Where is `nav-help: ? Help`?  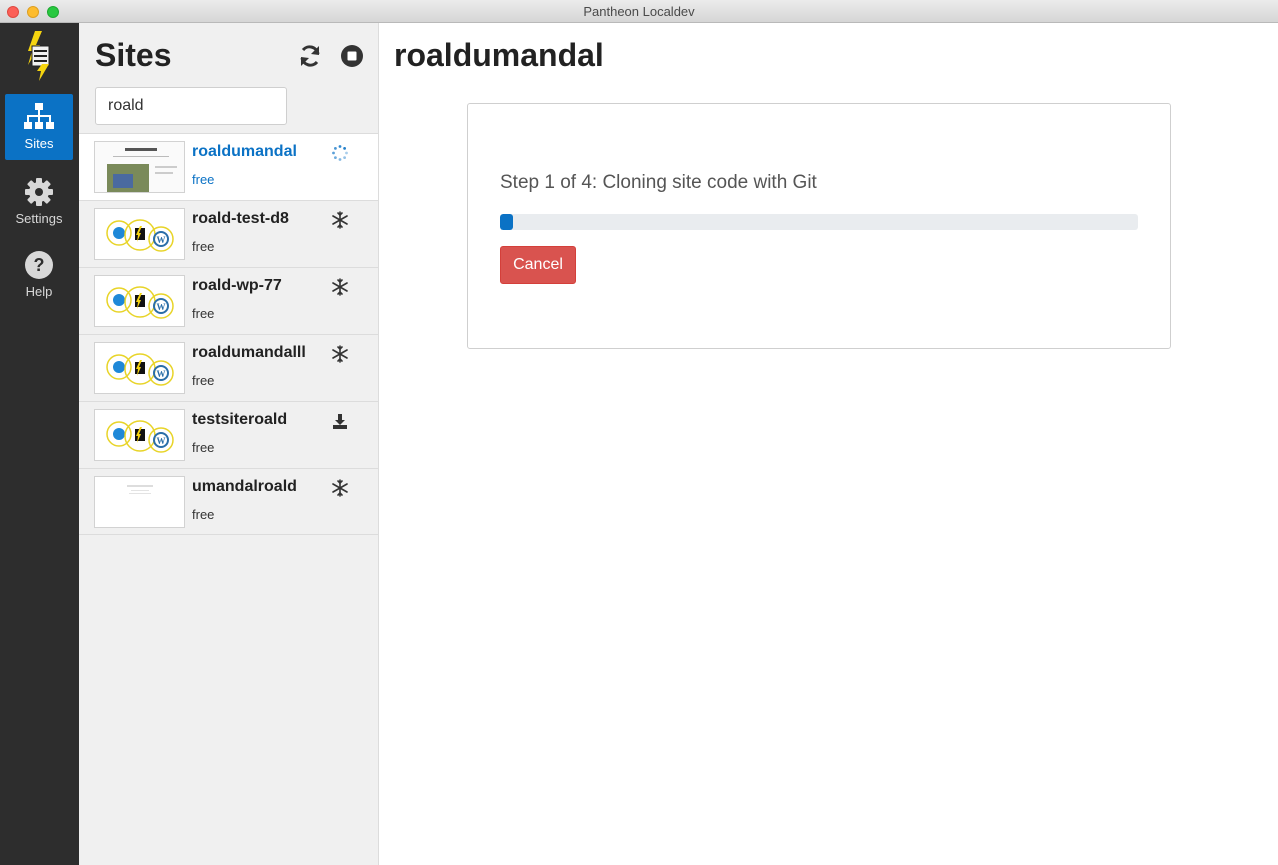
nav-help: ? Help is located at coordinates (39, 275).